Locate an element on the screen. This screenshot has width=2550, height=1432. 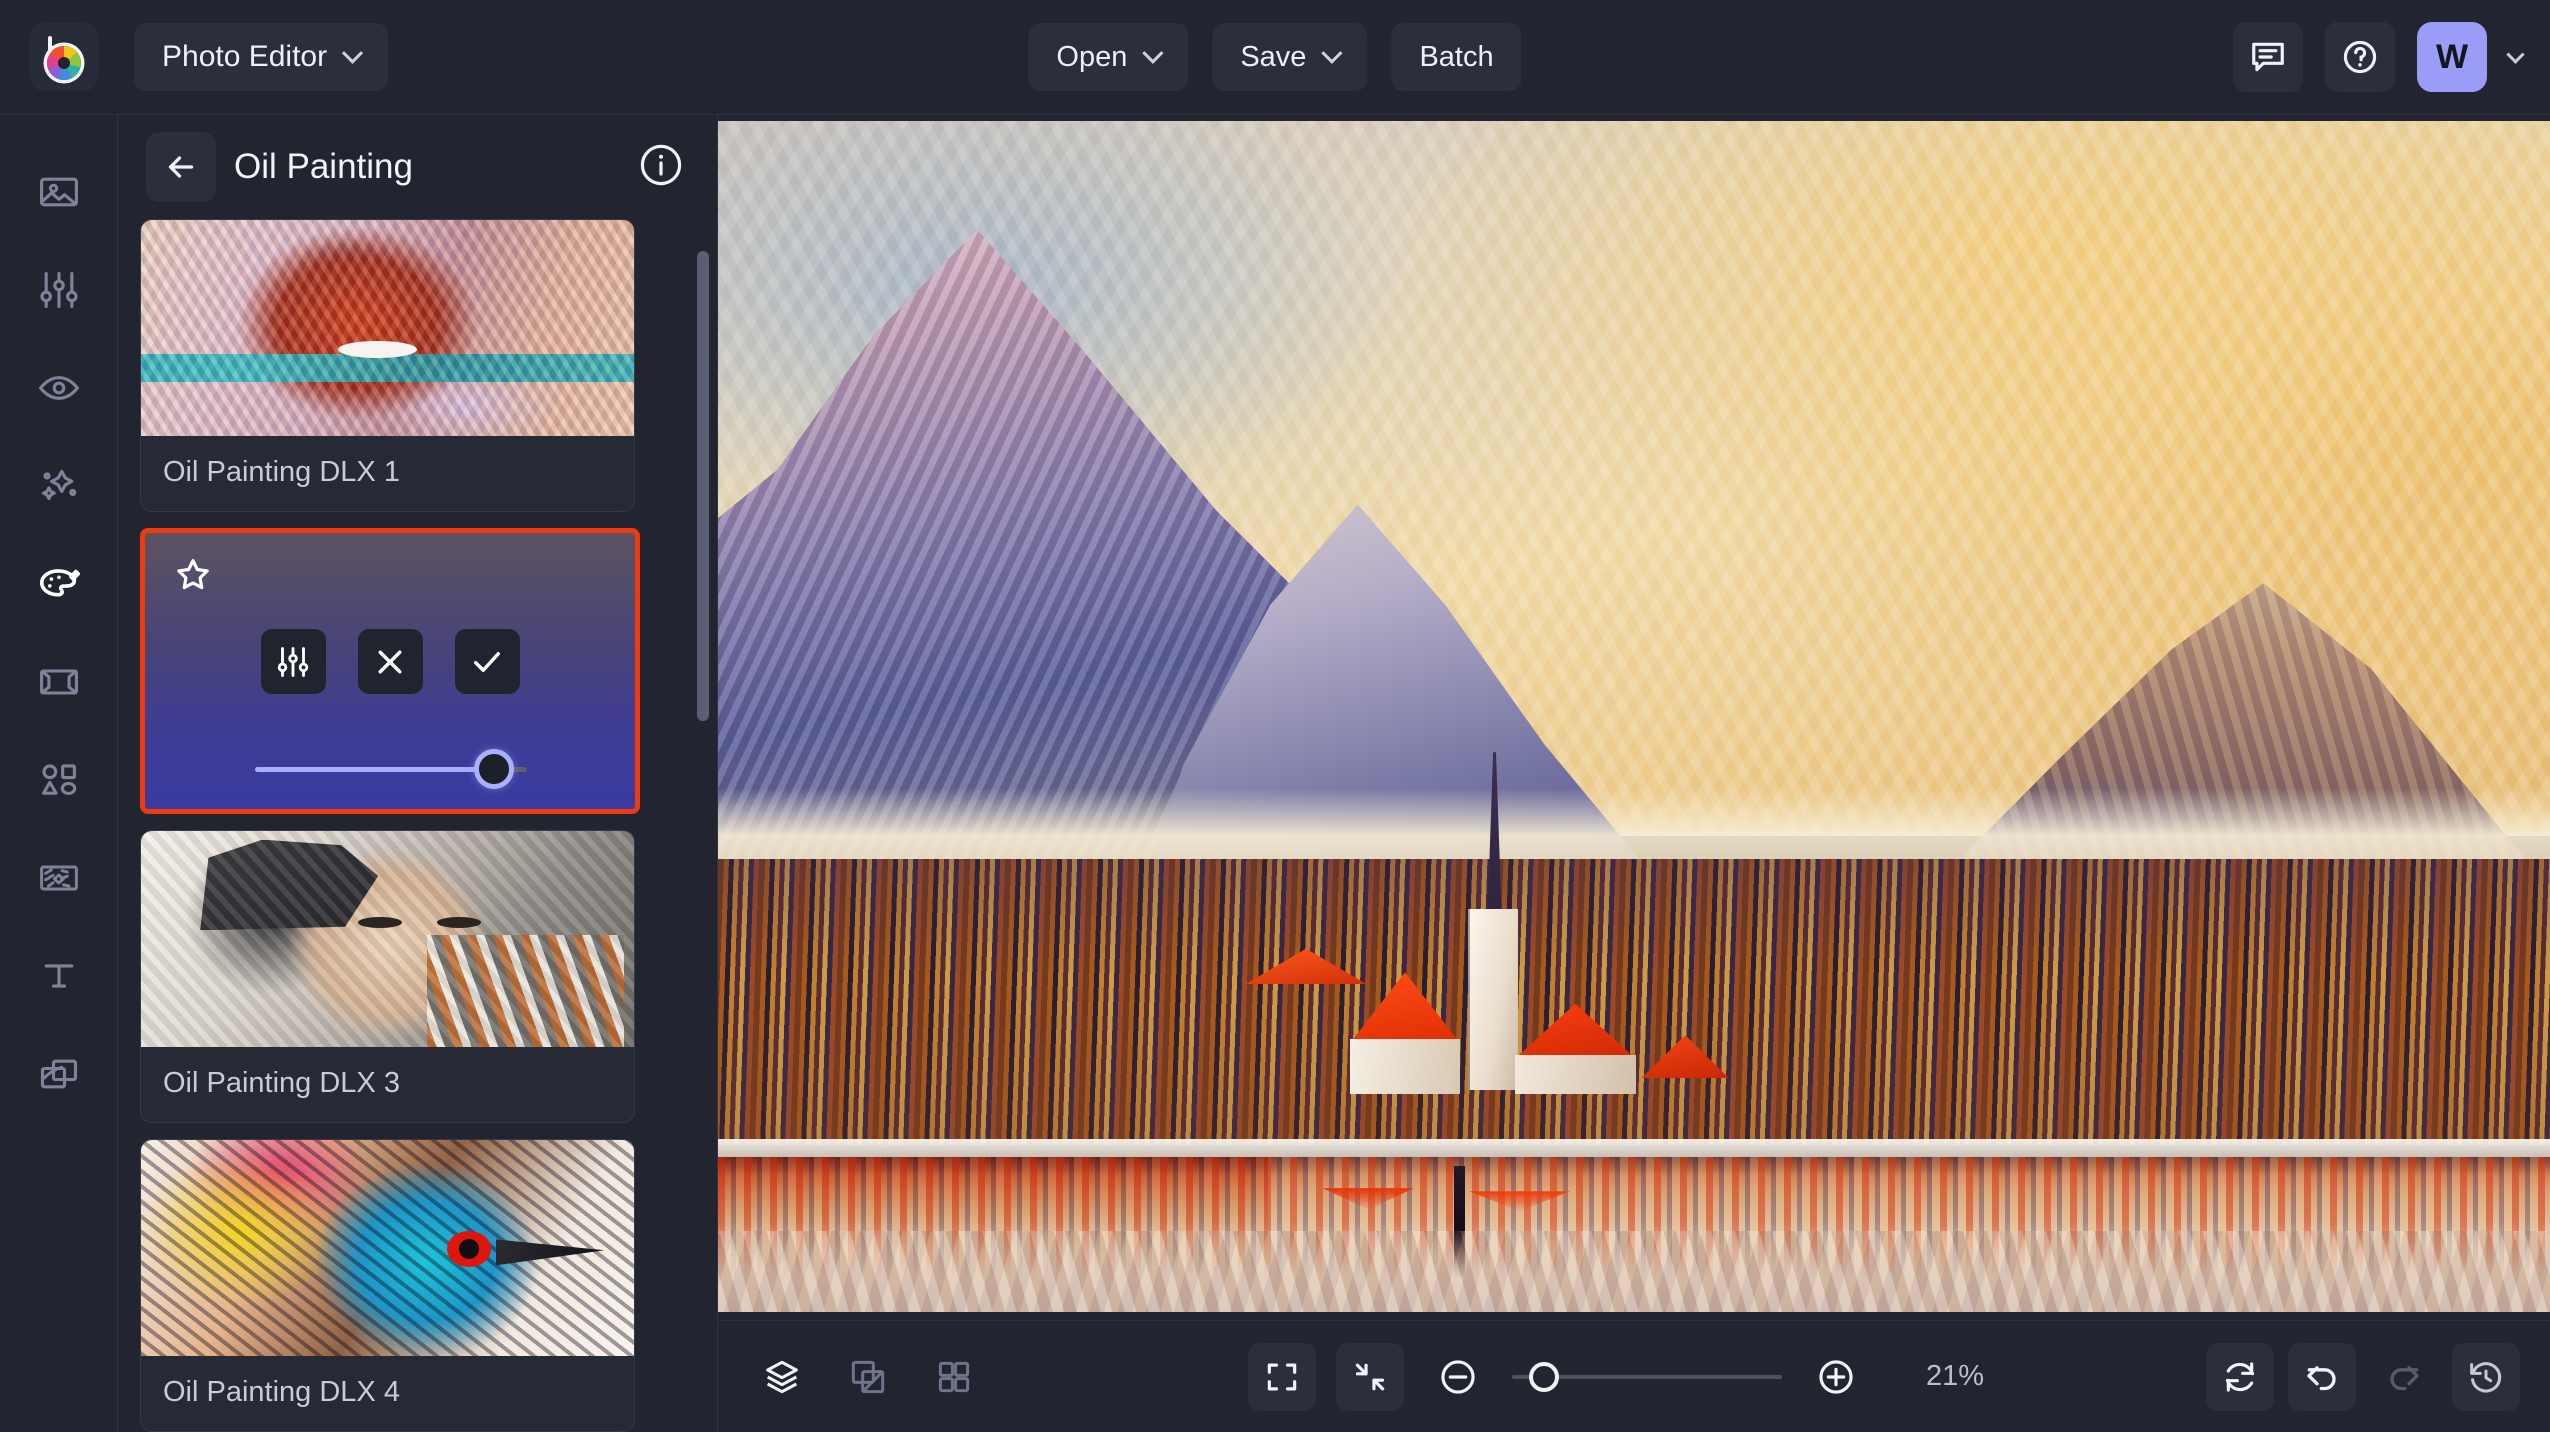
zoom-controls: 21% is located at coordinates (1634, 1376).